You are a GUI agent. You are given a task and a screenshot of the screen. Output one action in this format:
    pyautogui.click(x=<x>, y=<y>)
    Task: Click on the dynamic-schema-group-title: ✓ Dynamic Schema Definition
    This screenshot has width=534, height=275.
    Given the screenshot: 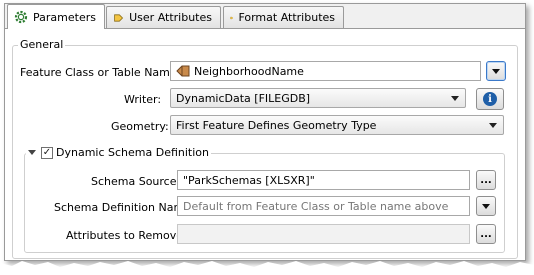 What is the action you would take?
    pyautogui.click(x=118, y=152)
    